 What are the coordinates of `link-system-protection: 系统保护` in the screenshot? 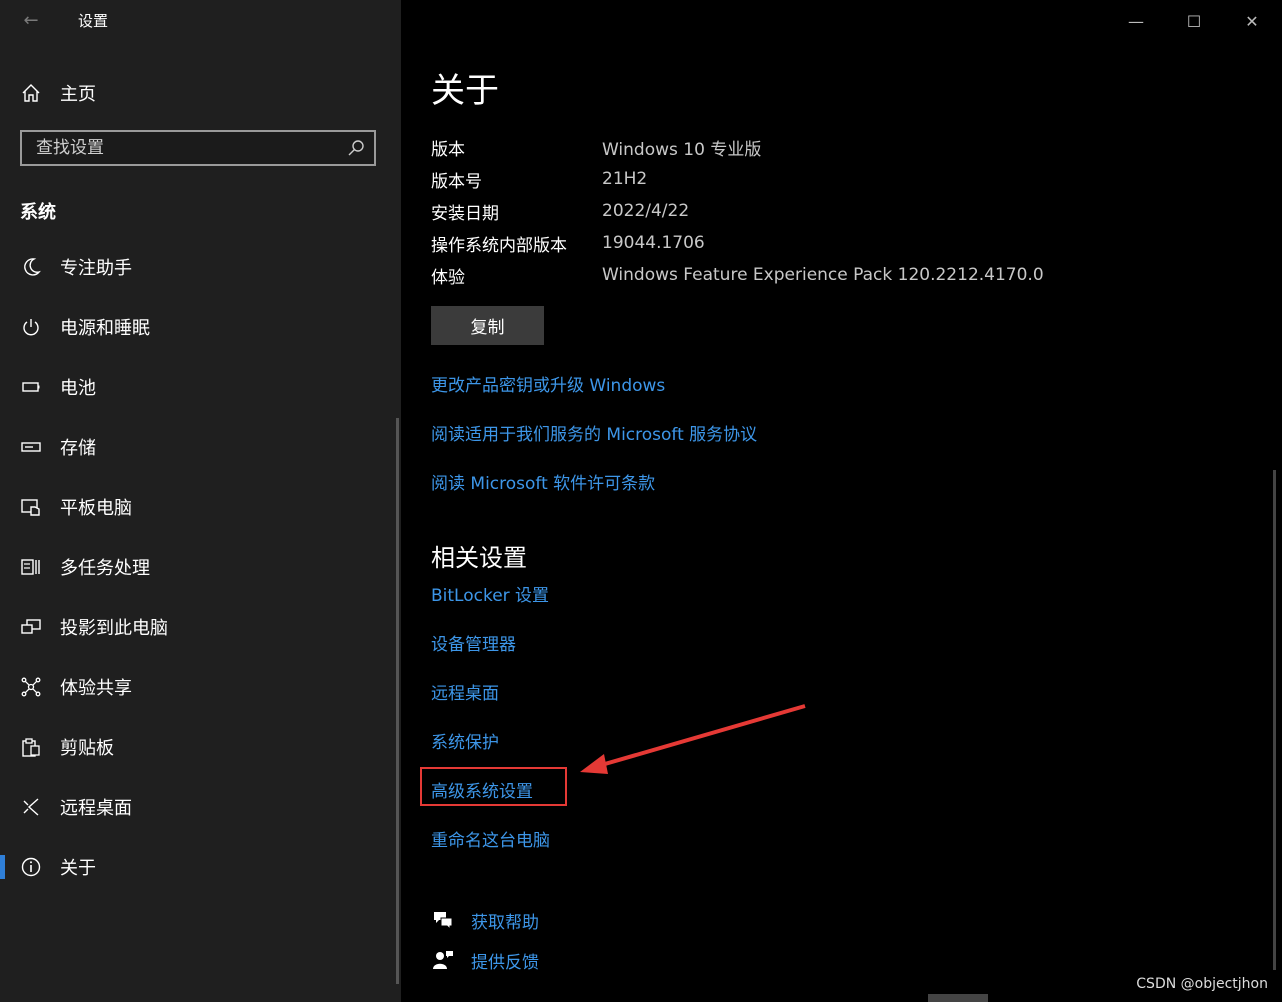 It's located at (465, 740).